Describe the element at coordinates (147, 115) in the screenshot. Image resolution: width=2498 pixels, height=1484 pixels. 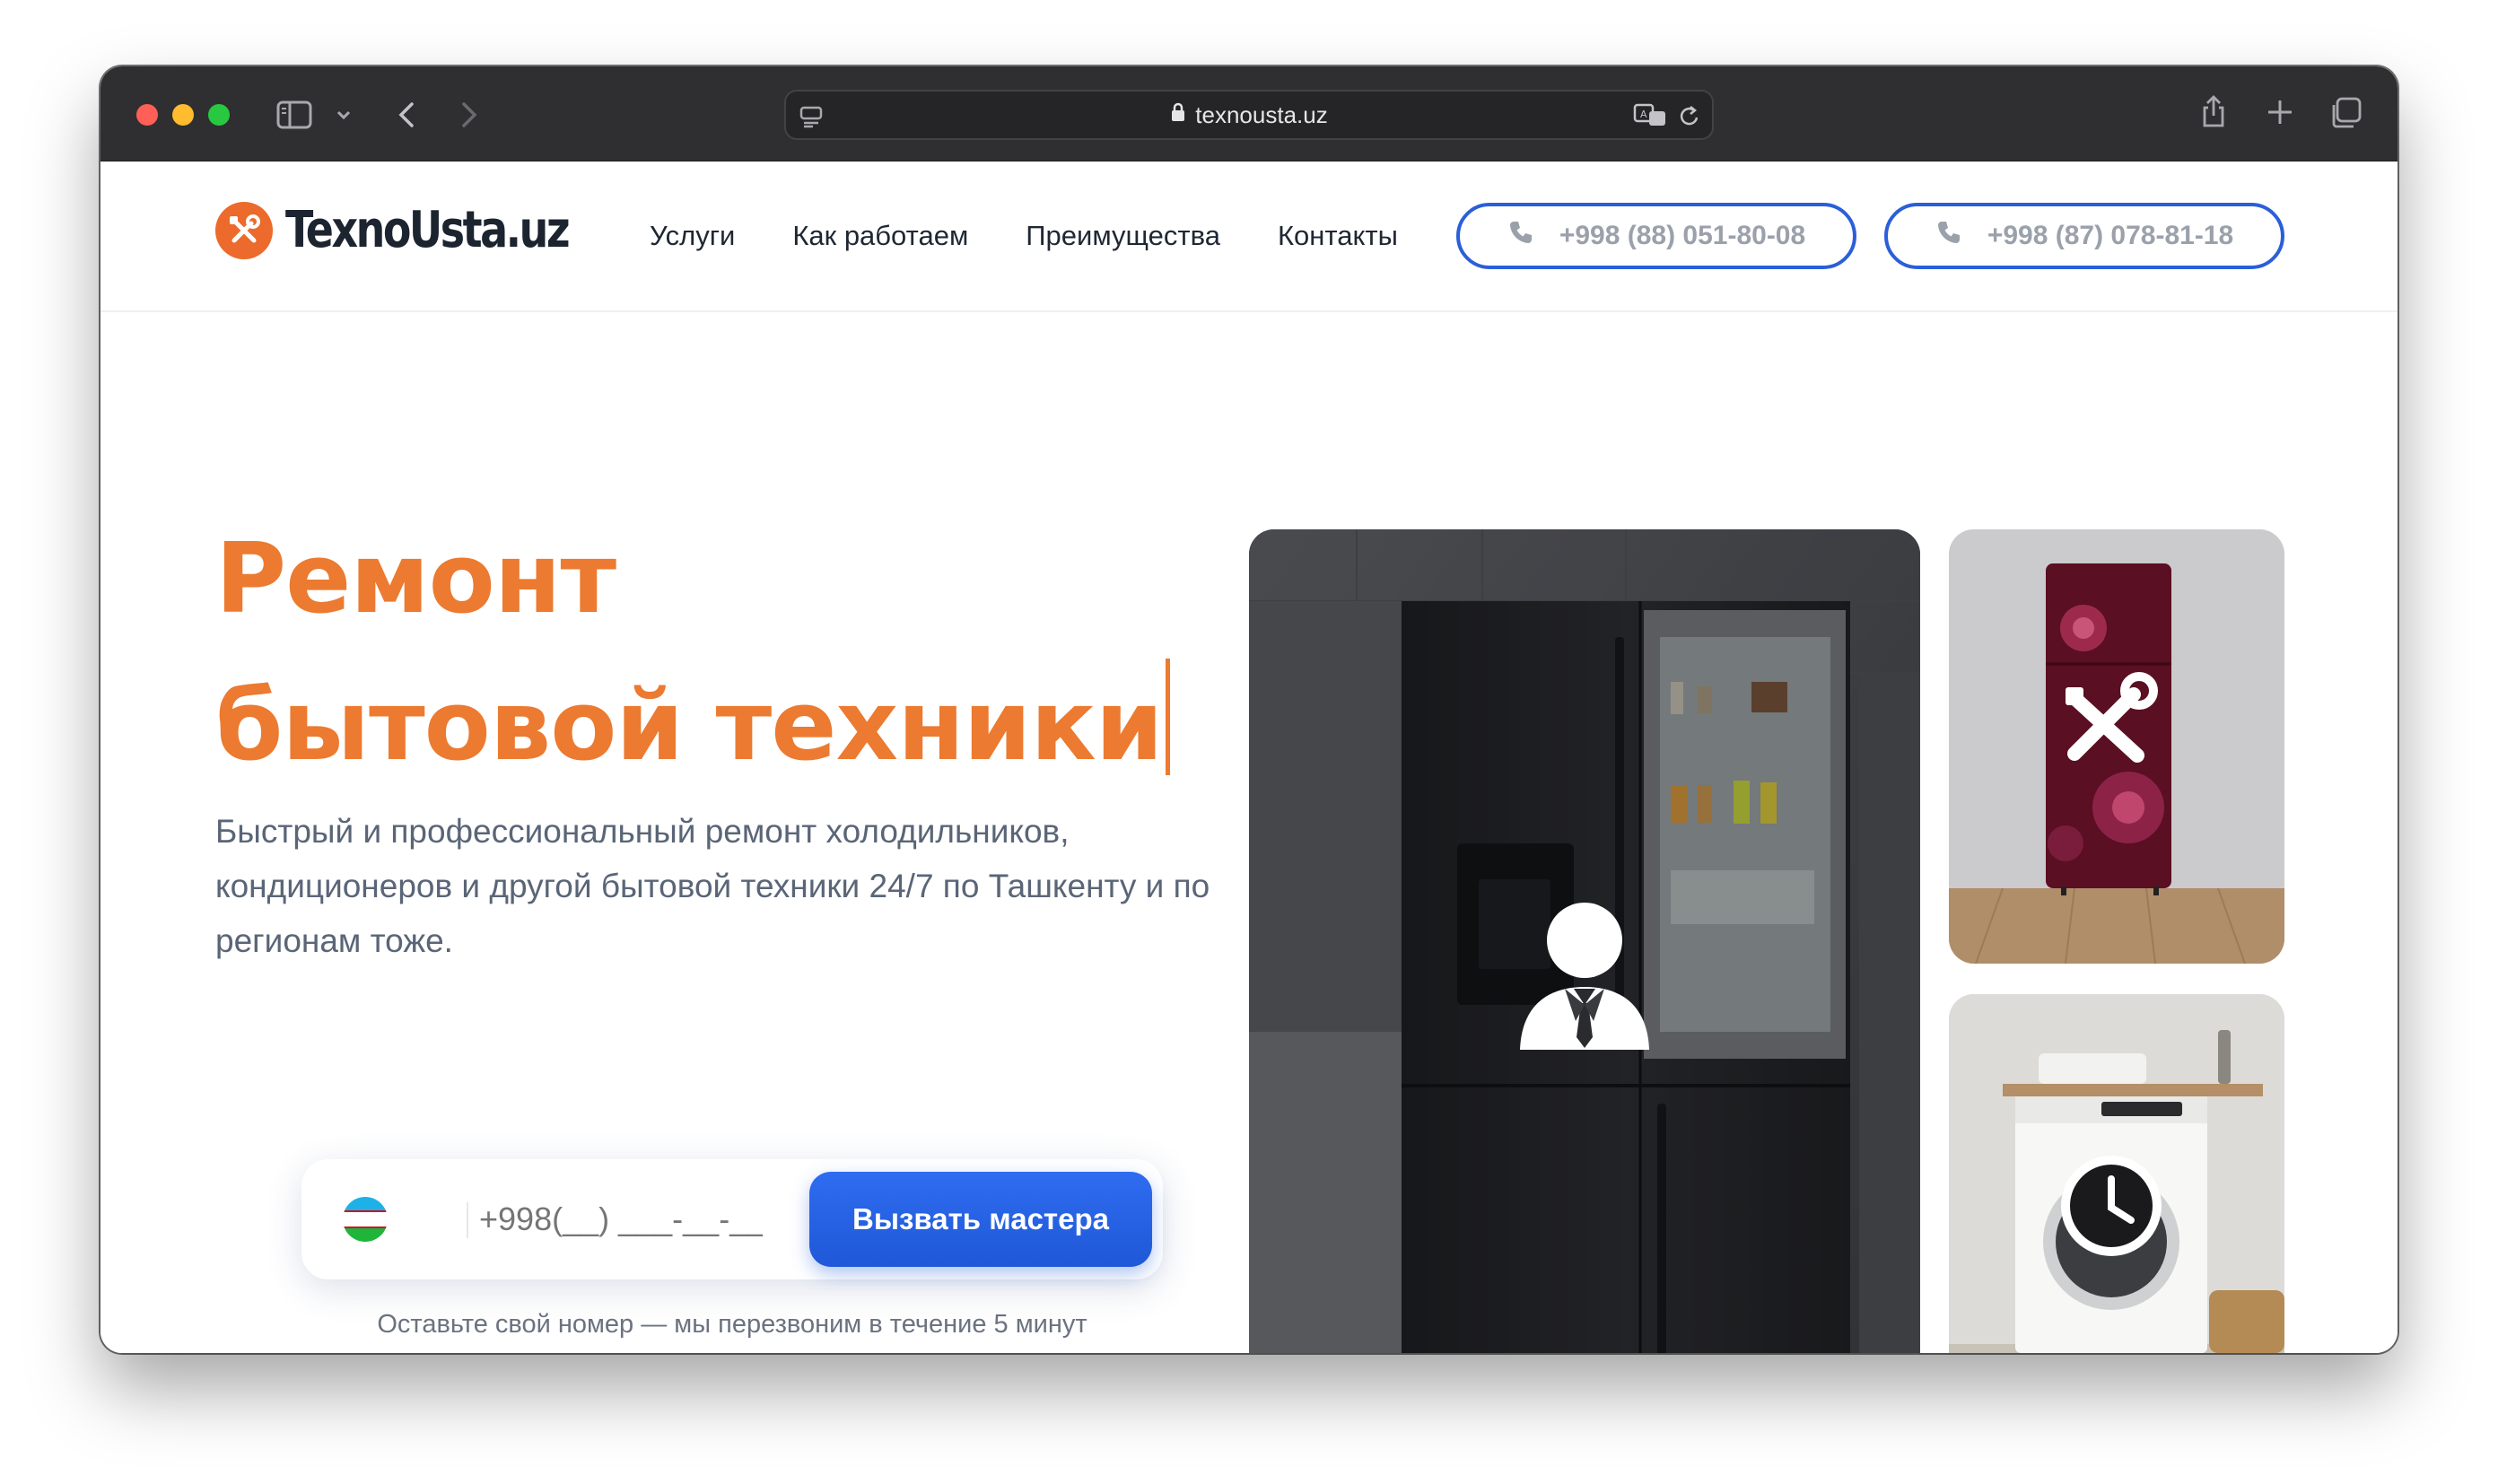
I see `close-window-button` at that location.